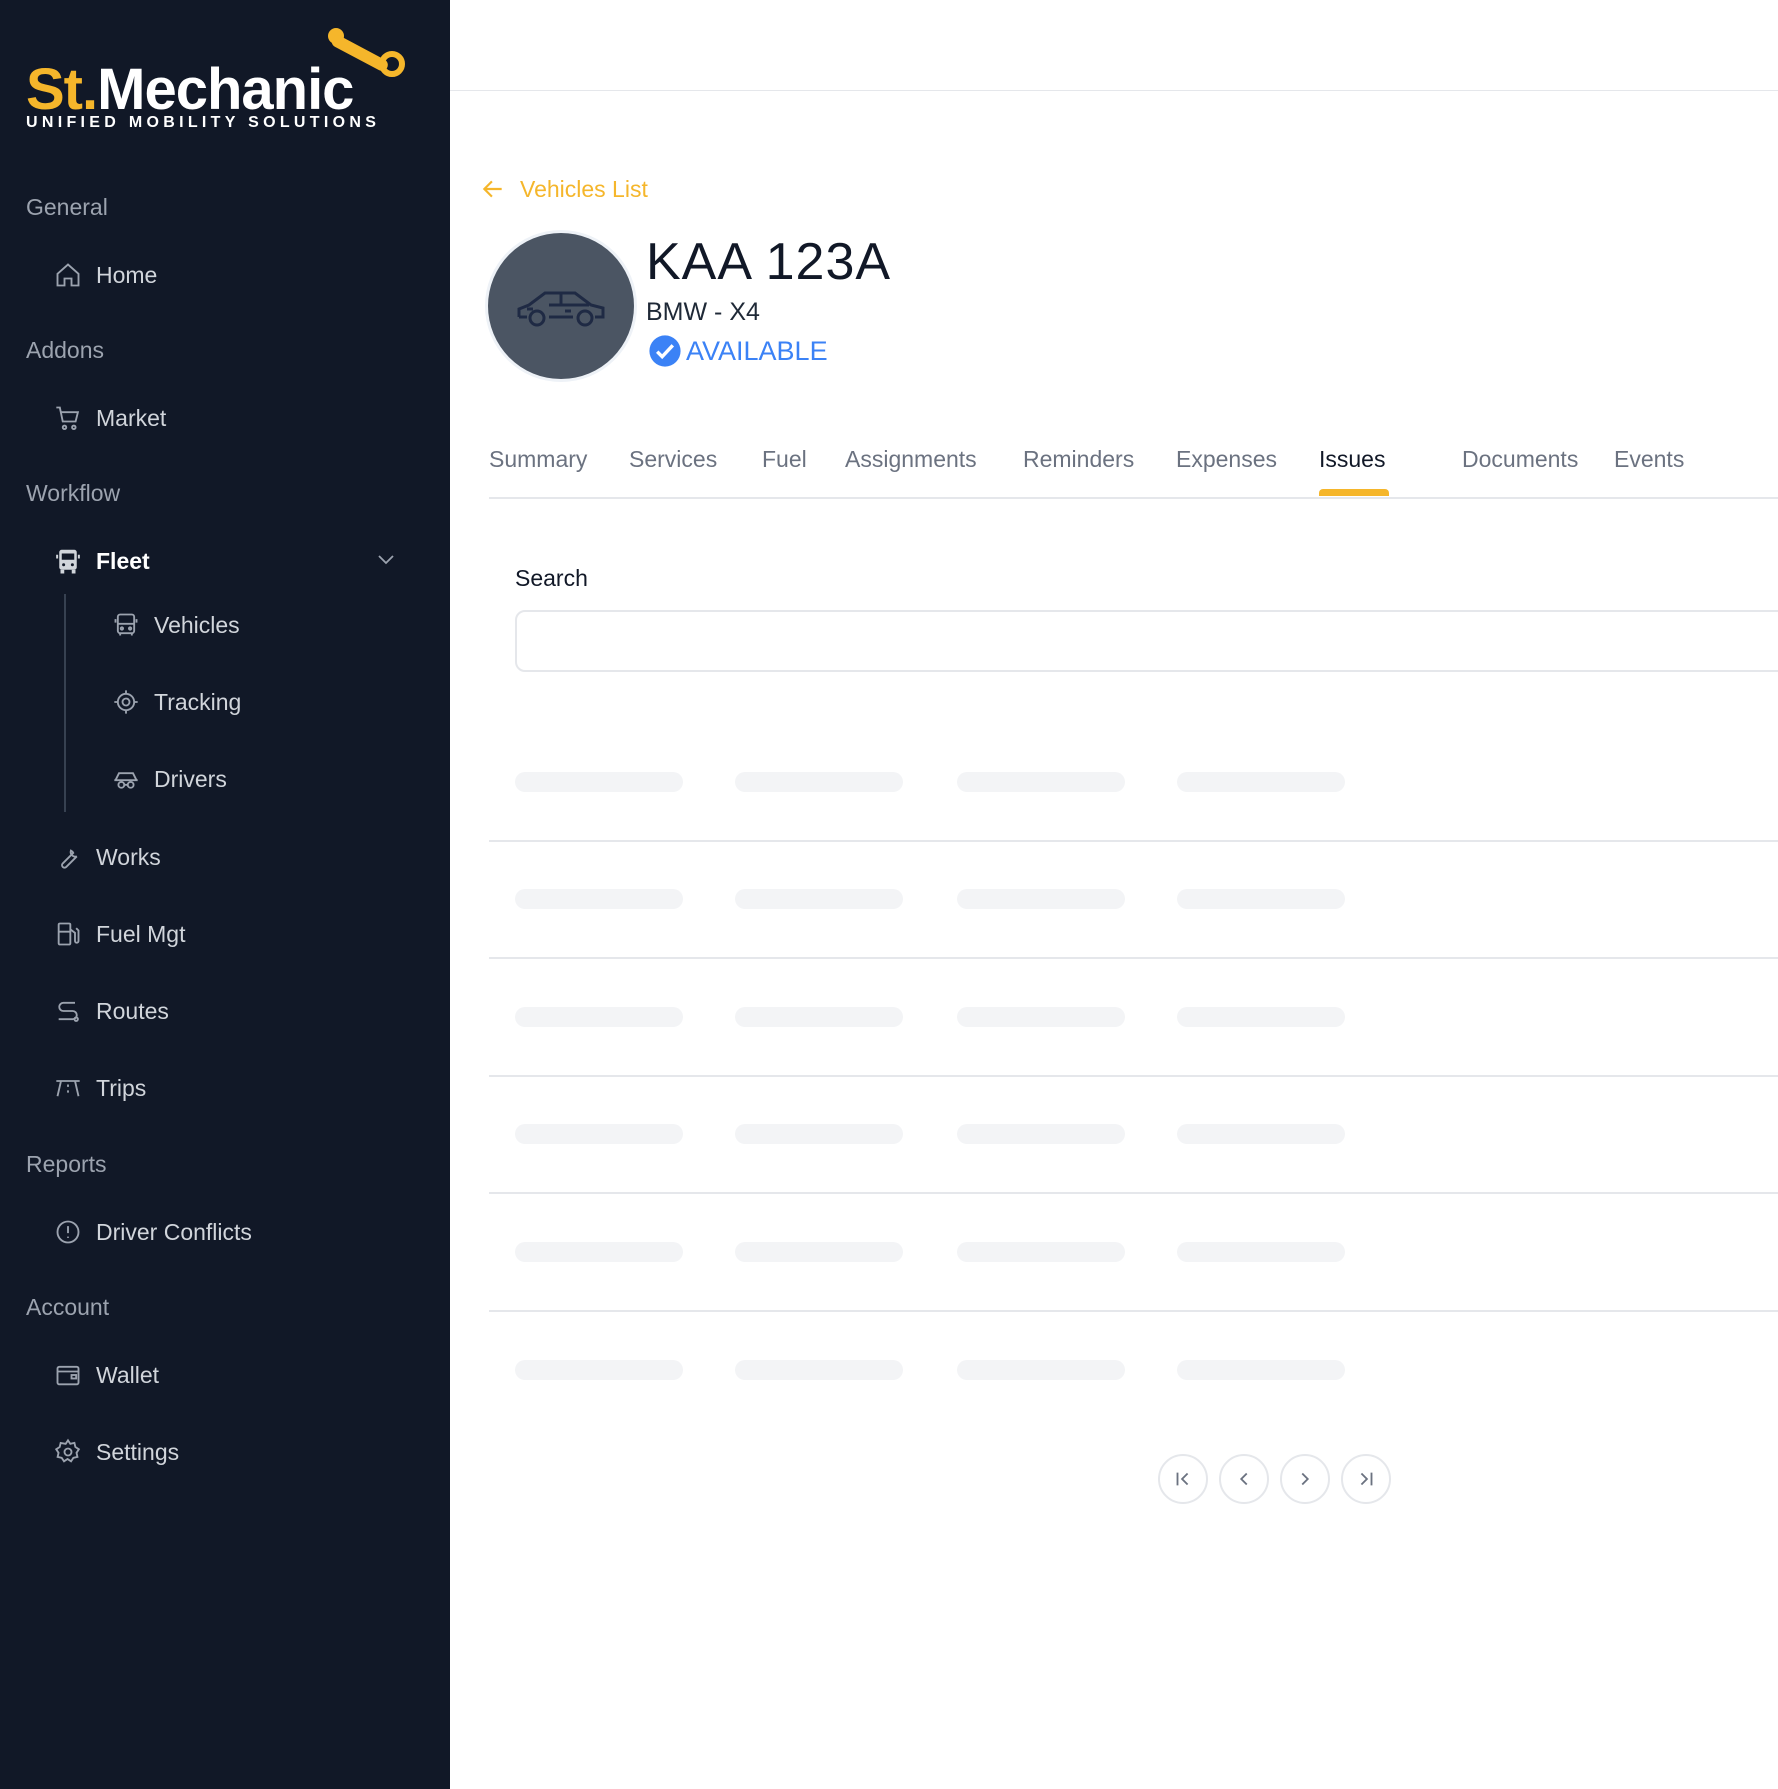  What do you see at coordinates (65, 703) in the screenshot?
I see `submenu-divider` at bounding box center [65, 703].